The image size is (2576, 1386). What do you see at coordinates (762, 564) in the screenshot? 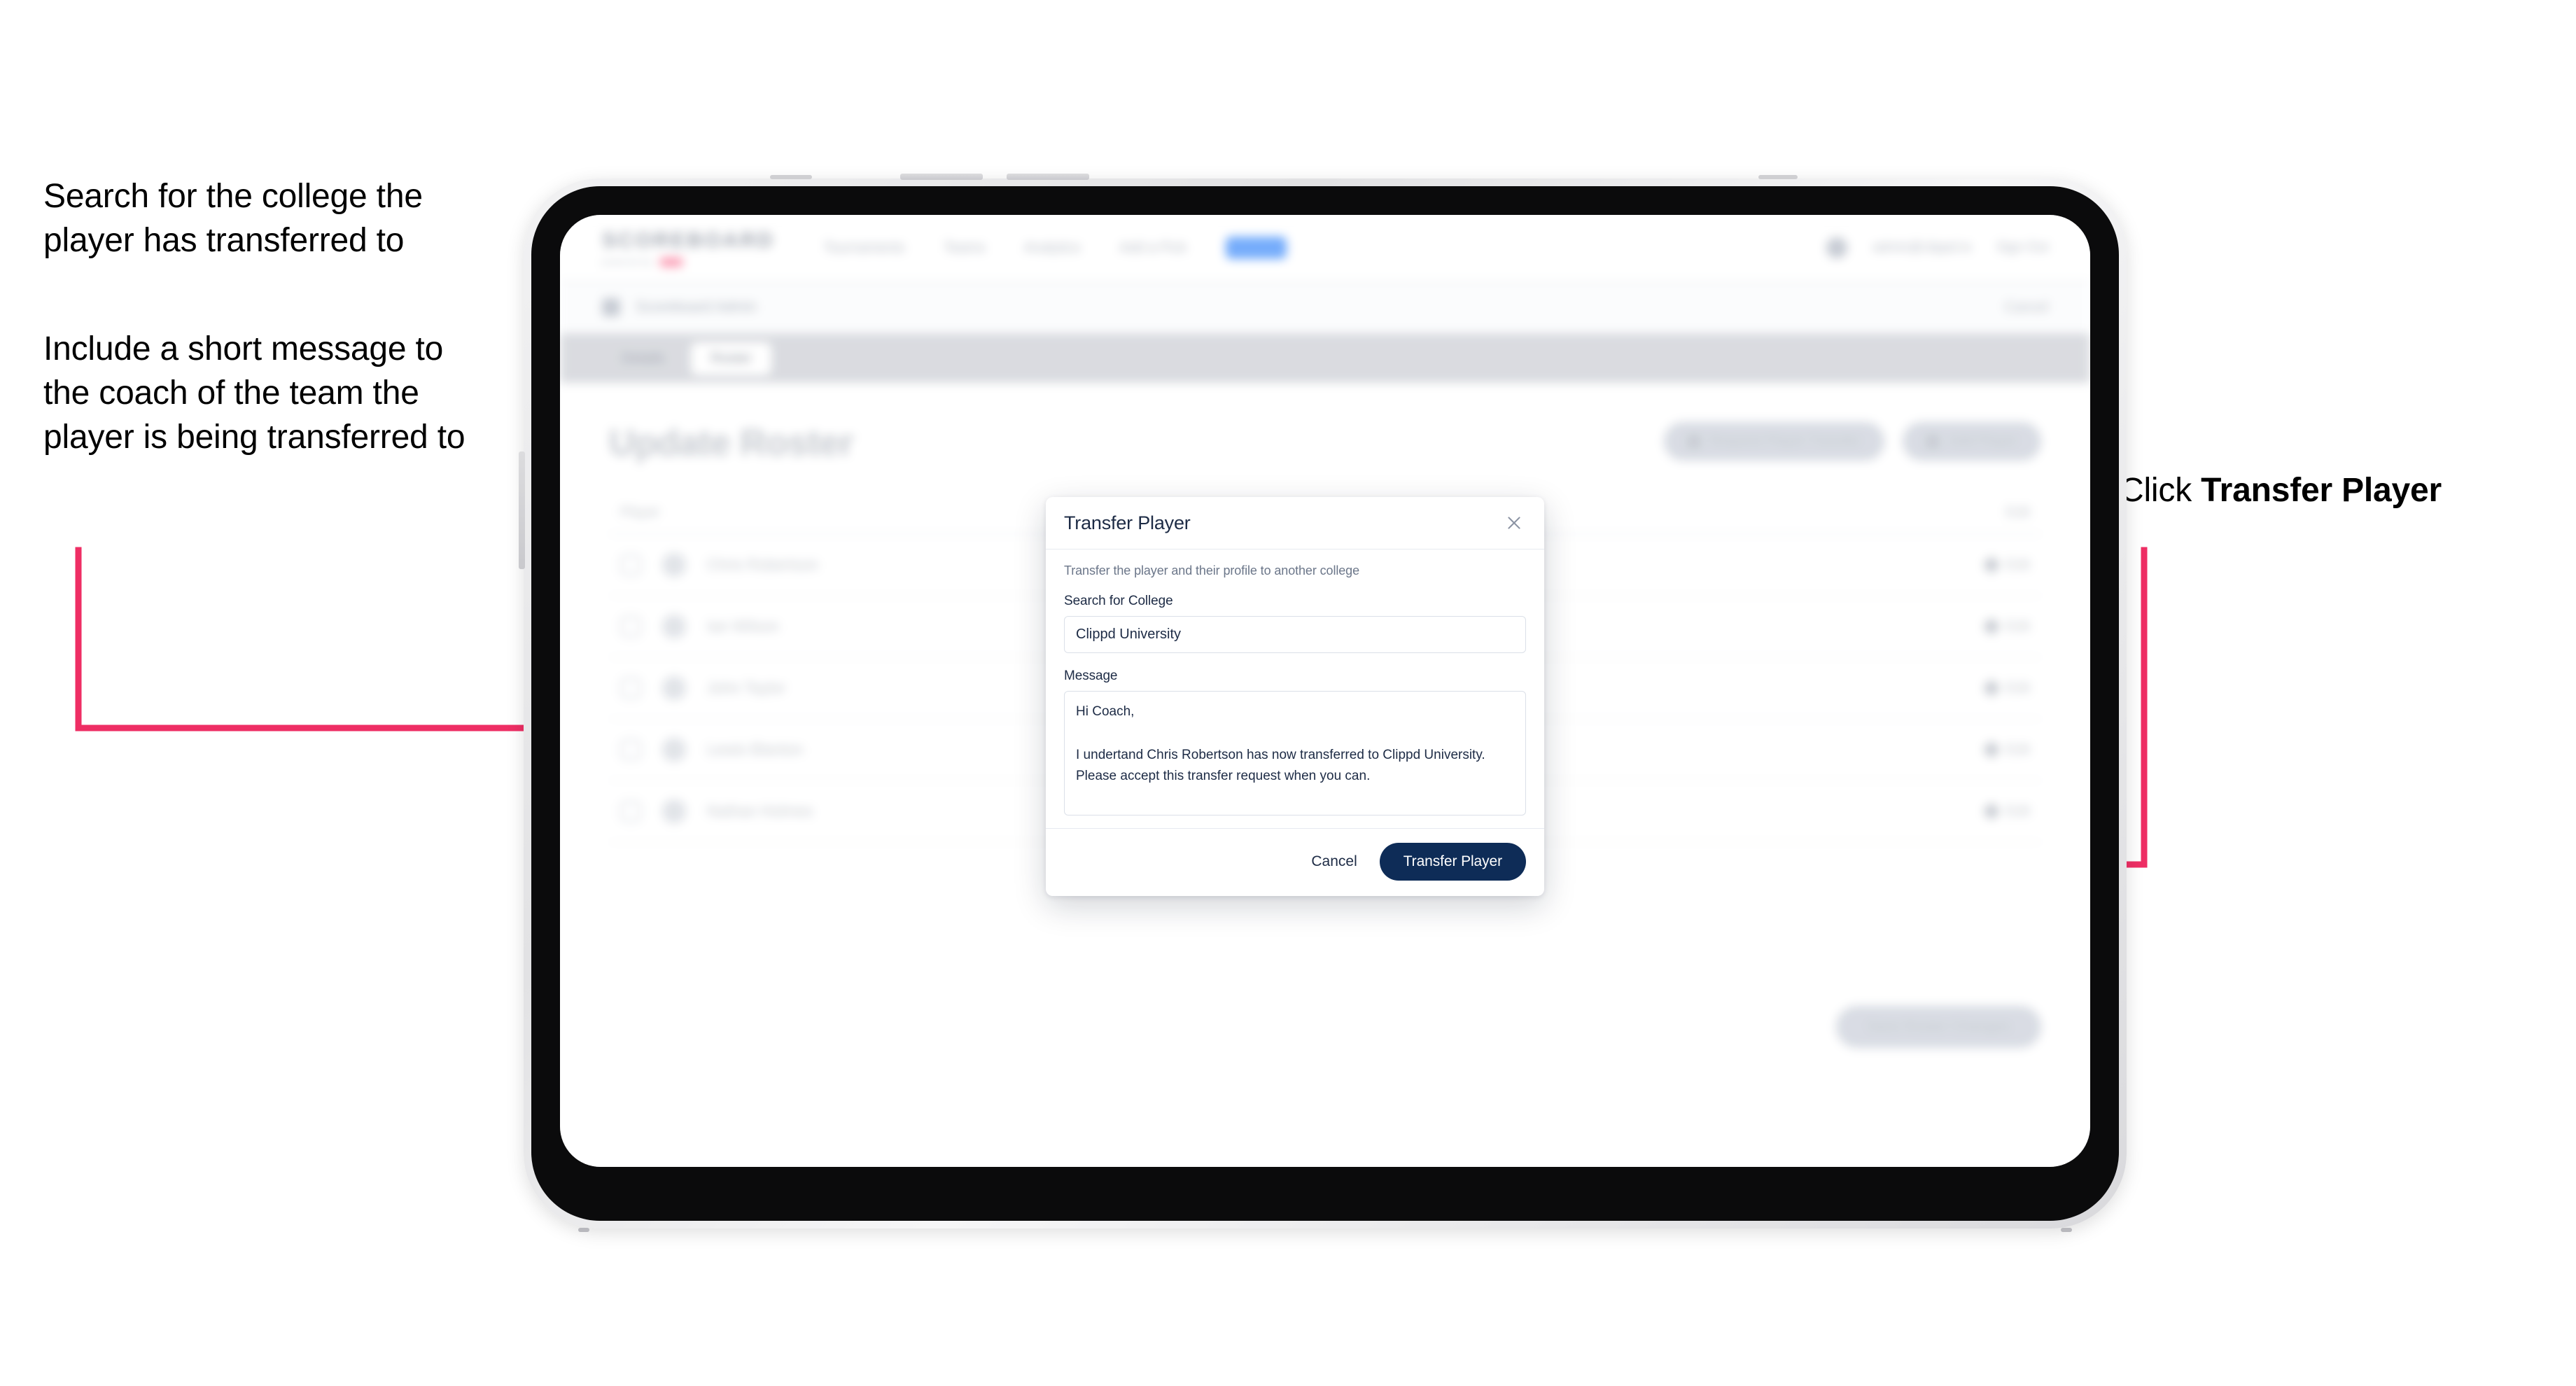
I see `player-name: Chris Robertson` at bounding box center [762, 564].